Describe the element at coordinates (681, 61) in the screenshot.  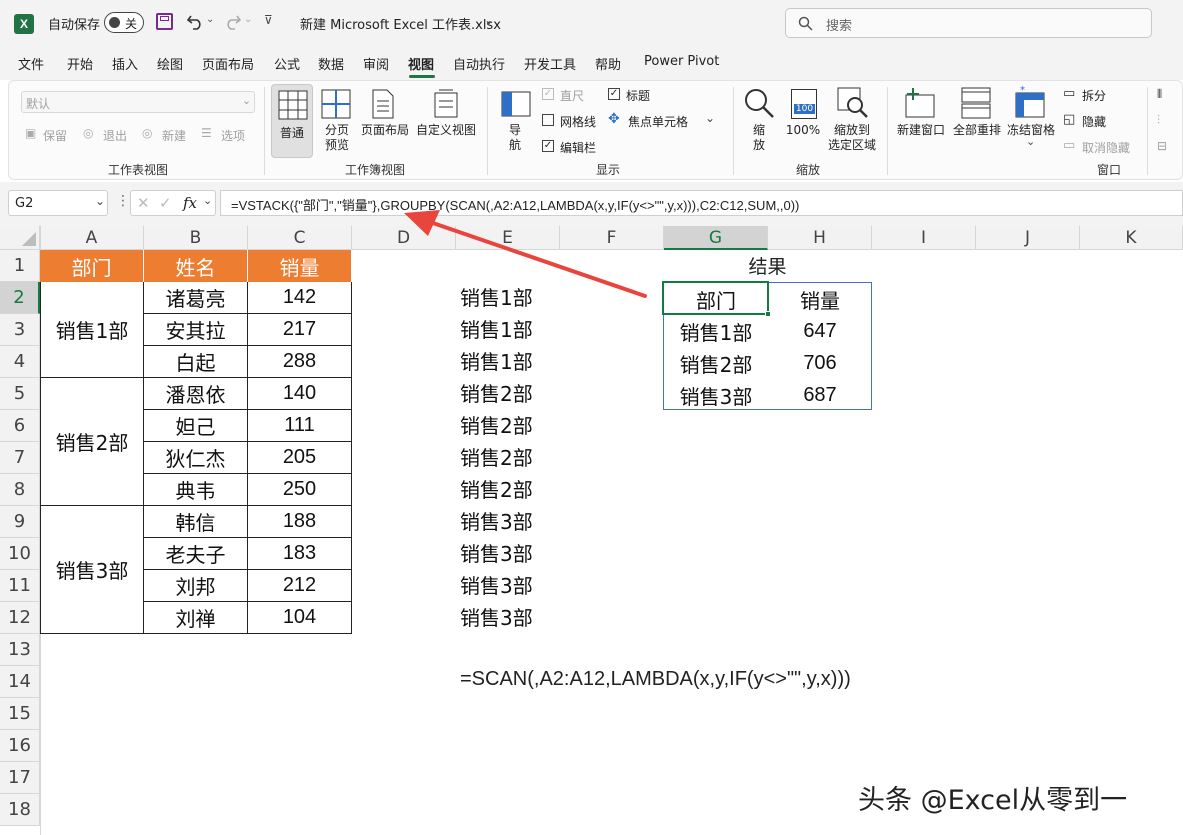
I see `tab-power-pivot: Power Pivot` at that location.